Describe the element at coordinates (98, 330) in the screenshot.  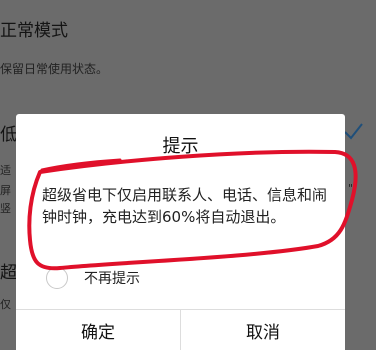
I see `confirm-button: 确定` at that location.